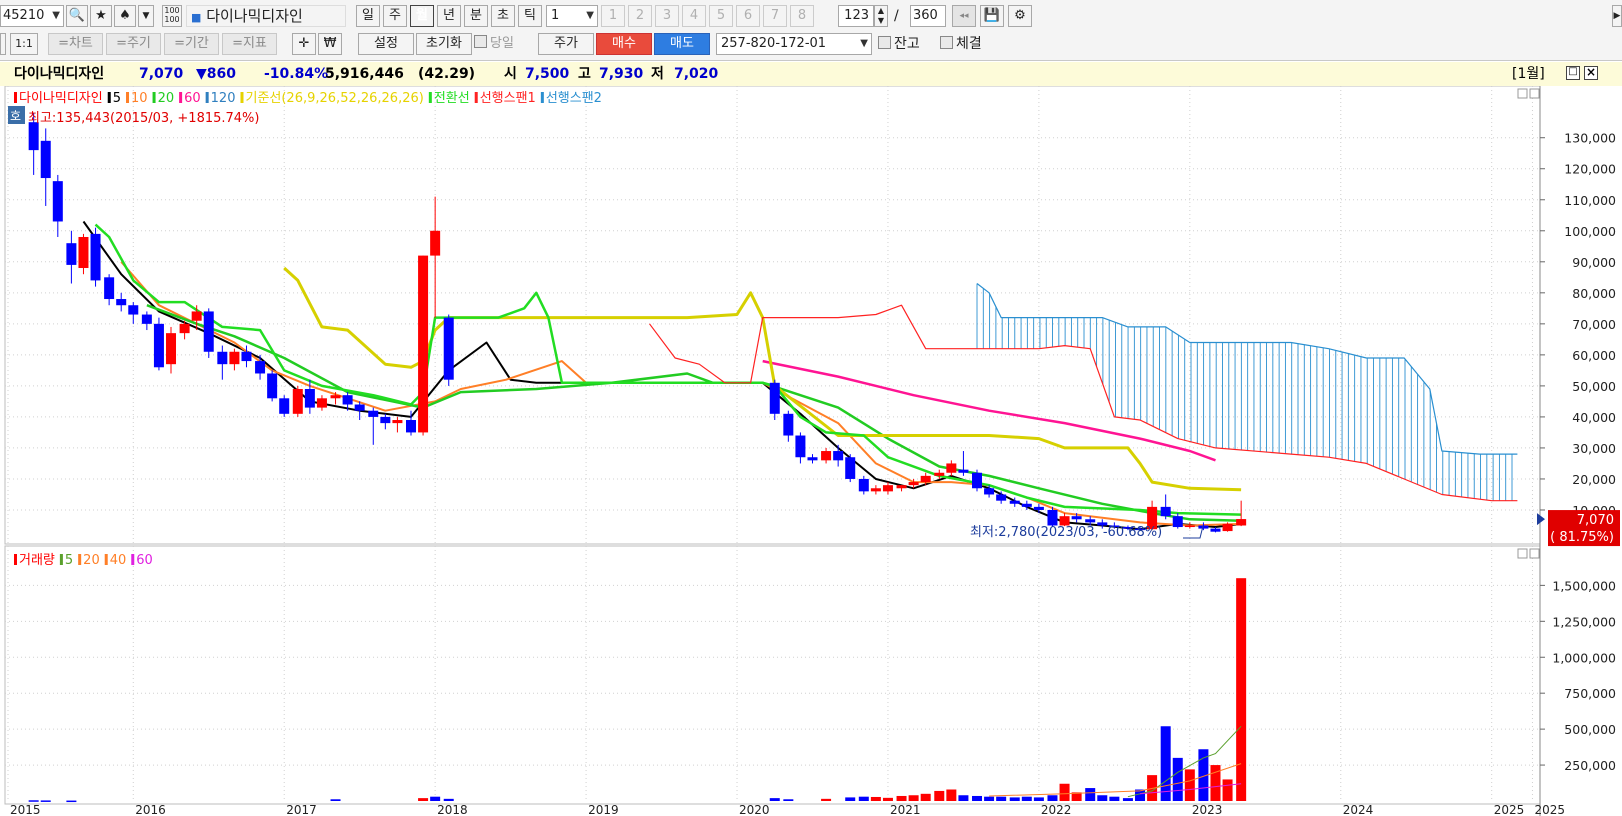  What do you see at coordinates (449, 16) in the screenshot?
I see `period-tab-3: 년` at bounding box center [449, 16].